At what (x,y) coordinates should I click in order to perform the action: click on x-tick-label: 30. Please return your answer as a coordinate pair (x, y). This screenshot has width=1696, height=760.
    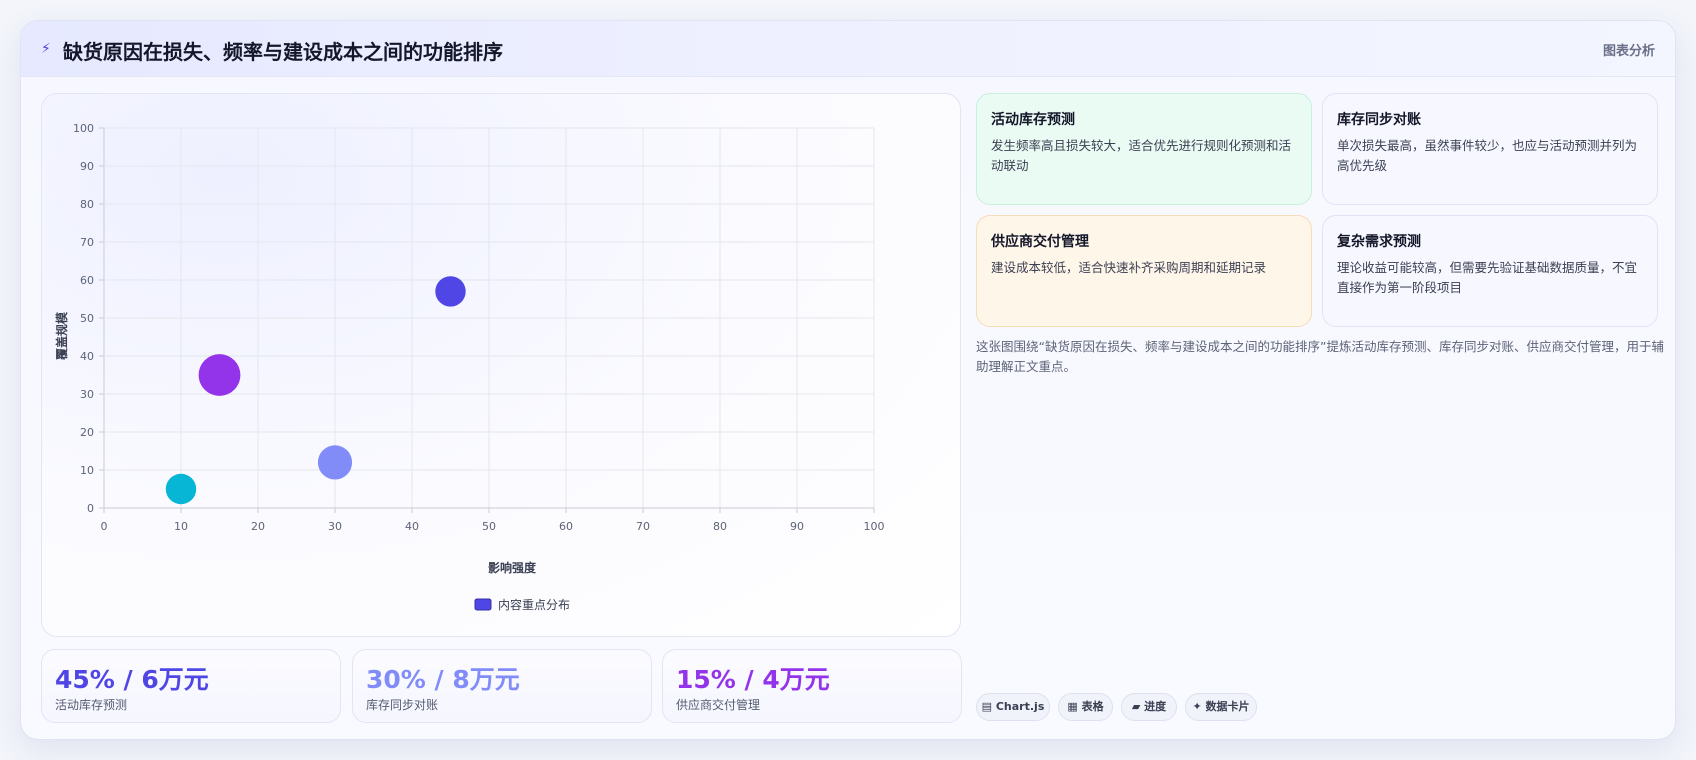
    Looking at the image, I should click on (335, 526).